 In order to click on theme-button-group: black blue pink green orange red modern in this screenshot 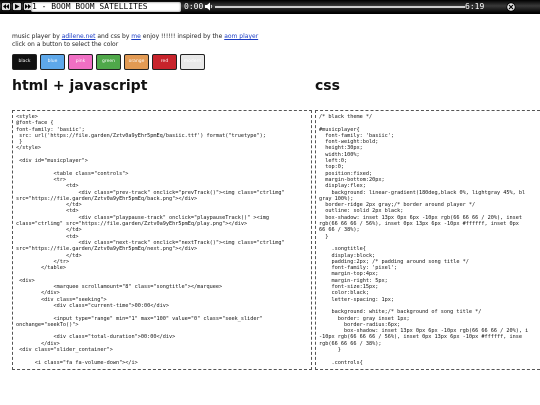, I will do `click(108, 62)`.